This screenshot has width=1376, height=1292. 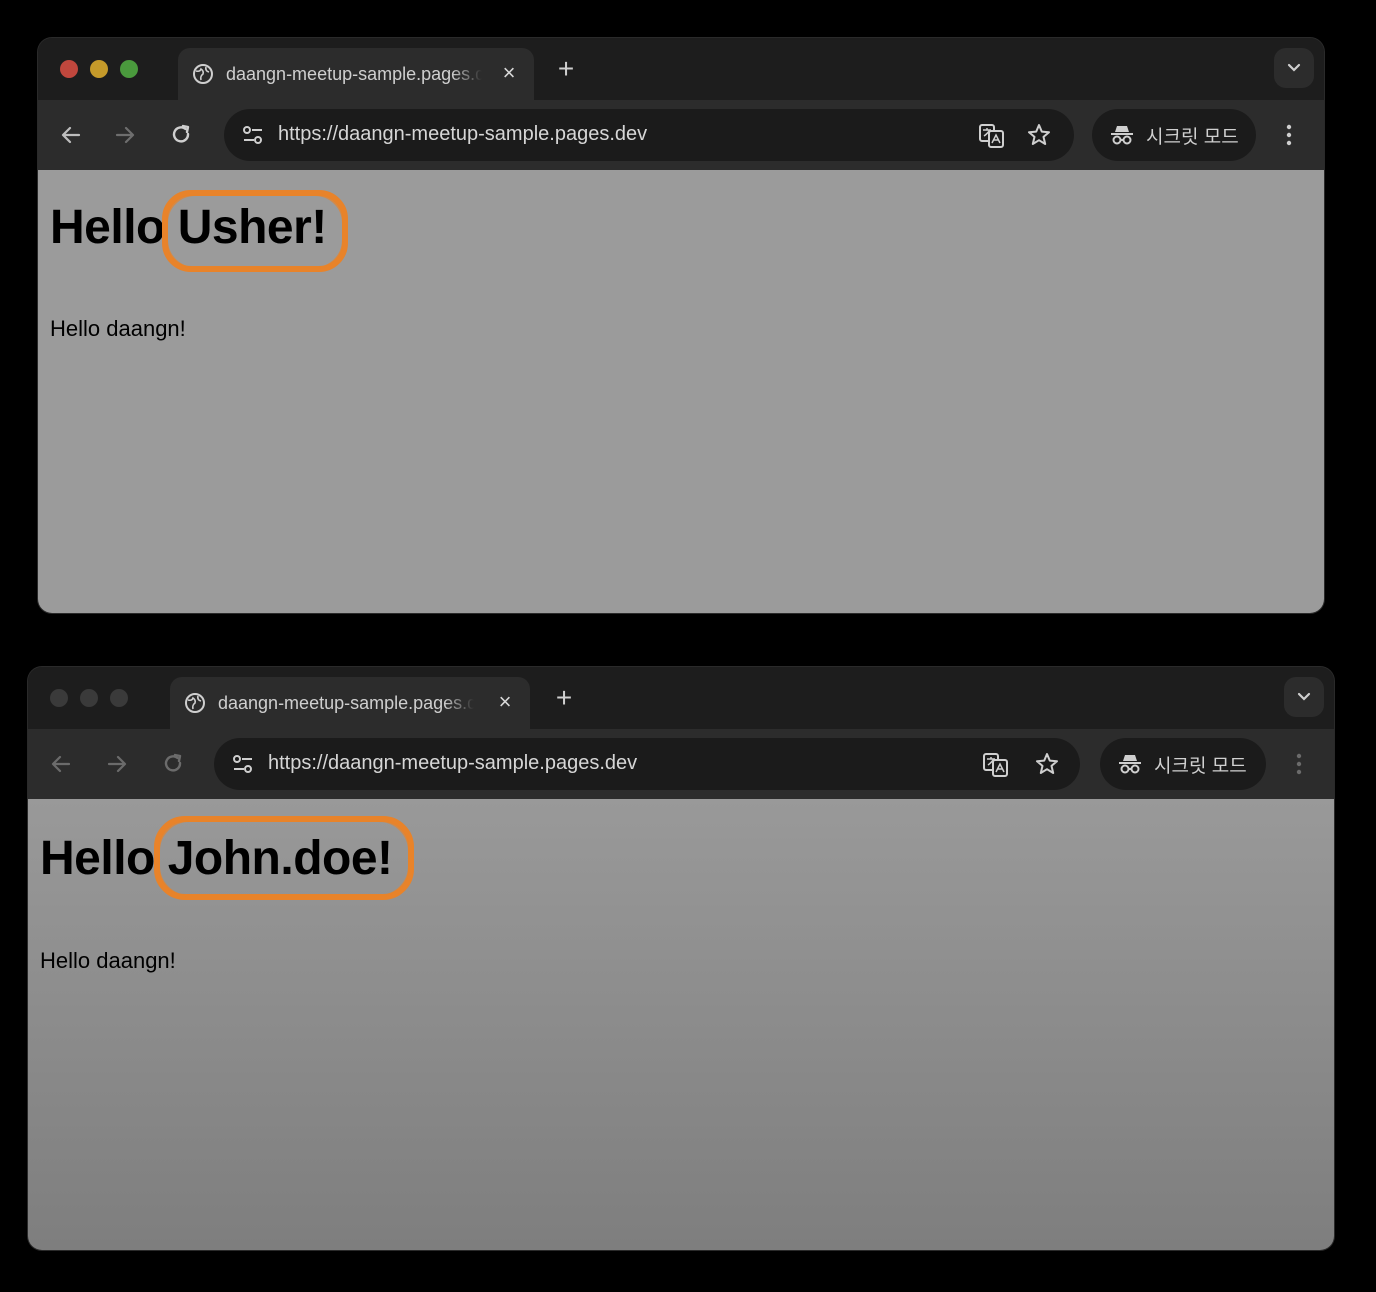 What do you see at coordinates (252, 227) in the screenshot?
I see `heading-username: Usher!` at bounding box center [252, 227].